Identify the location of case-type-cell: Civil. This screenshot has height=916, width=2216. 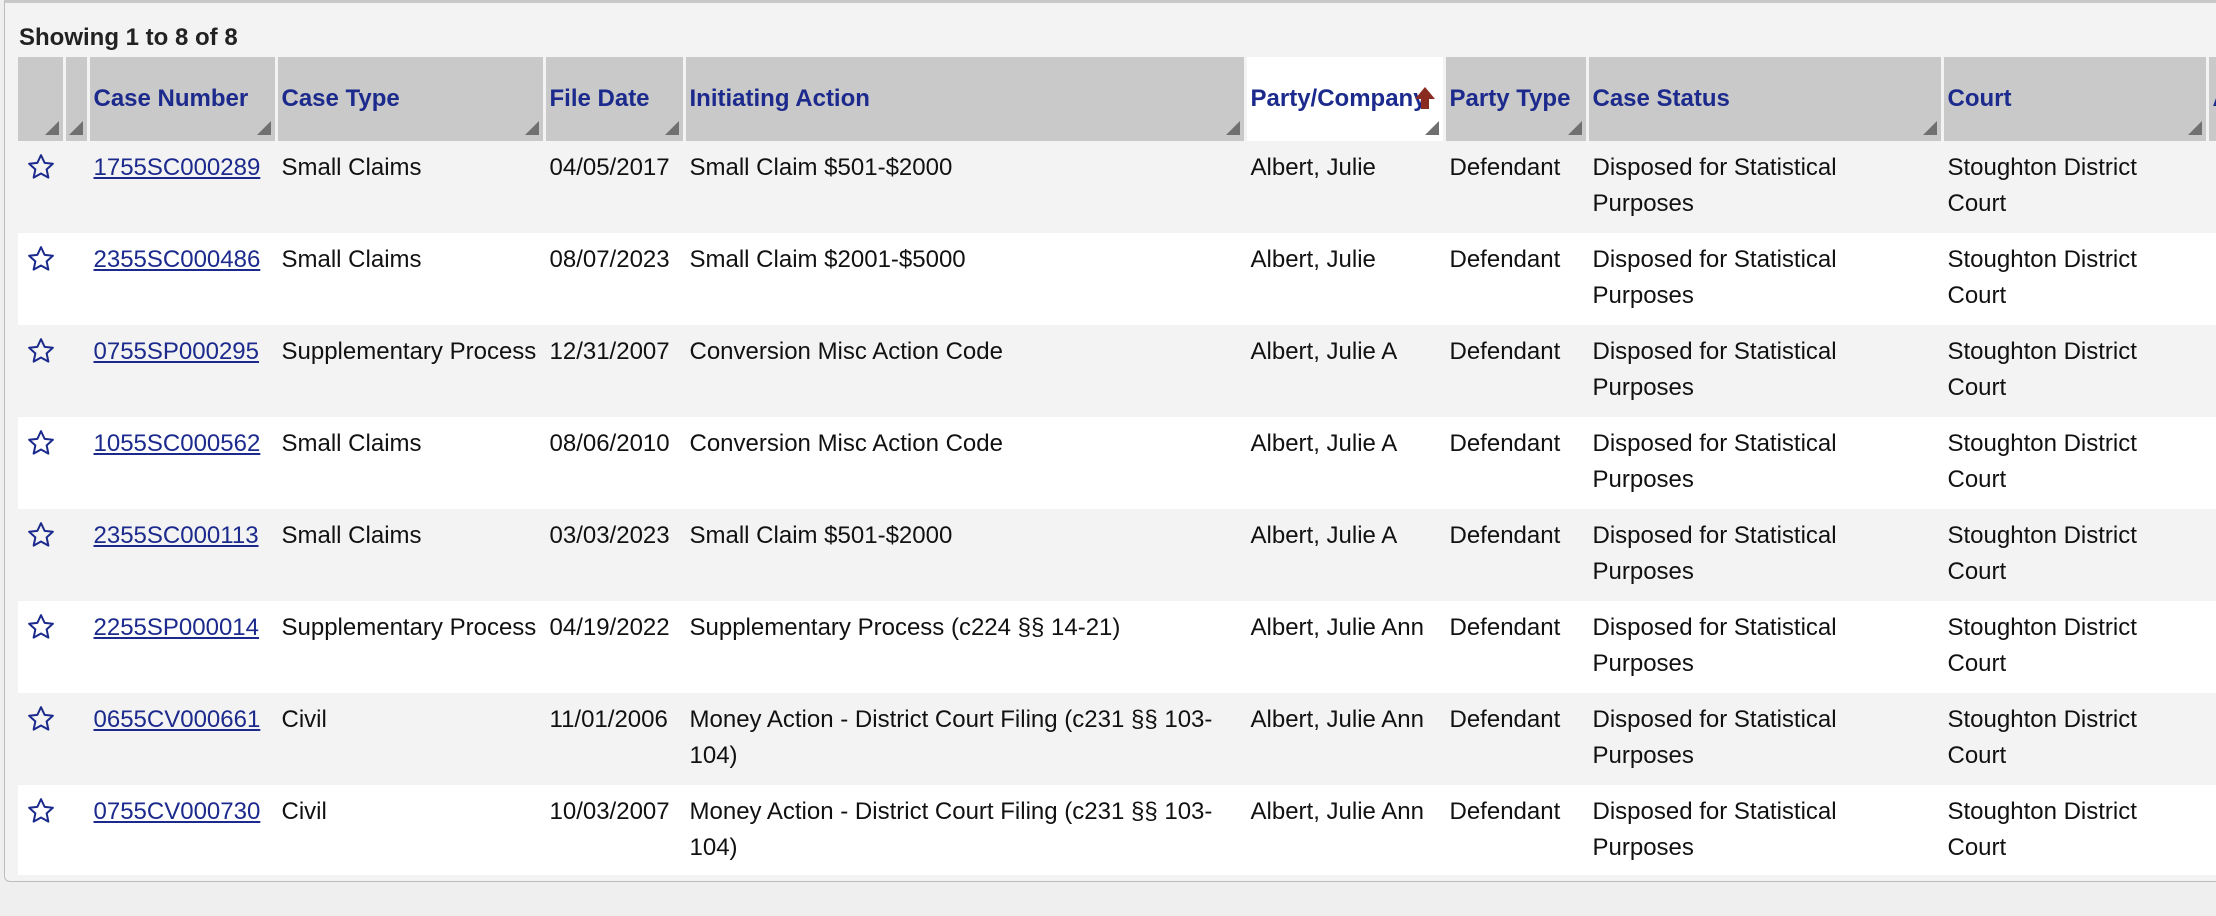
(410, 739).